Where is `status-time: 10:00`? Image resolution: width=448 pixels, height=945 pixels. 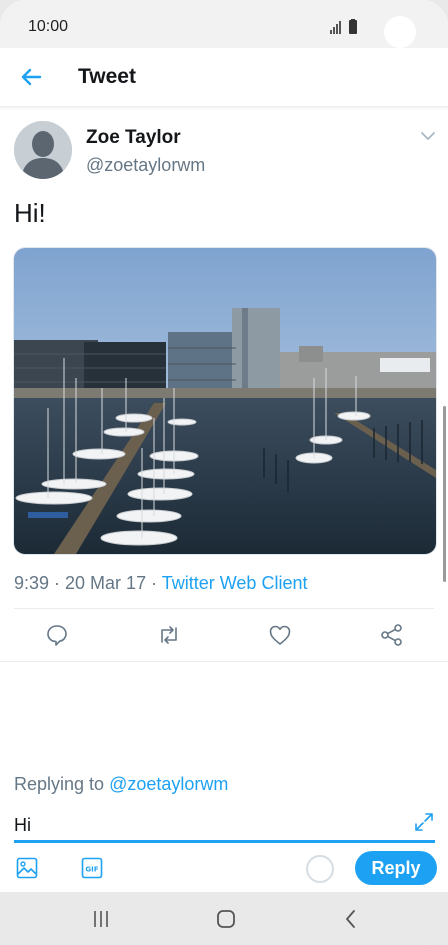 status-time: 10:00 is located at coordinates (48, 26).